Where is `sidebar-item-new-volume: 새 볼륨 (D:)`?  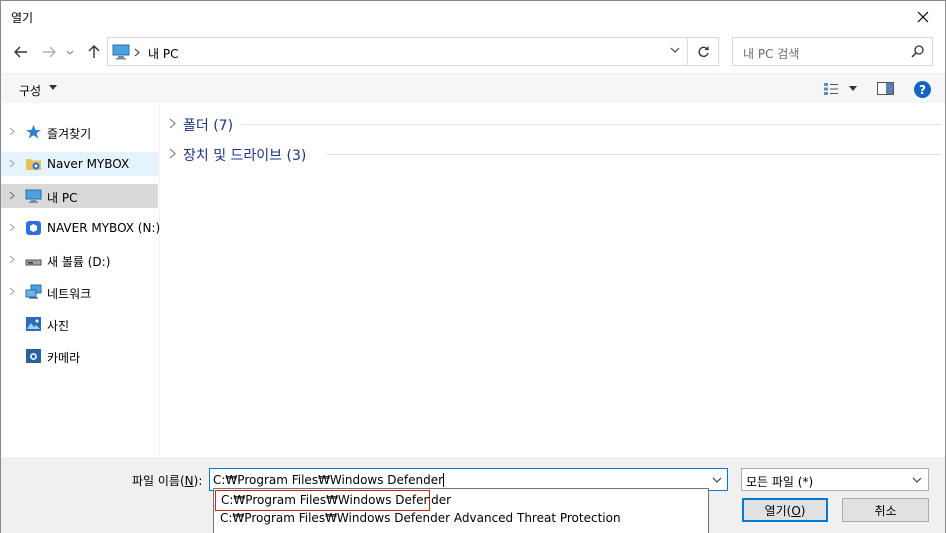 sidebar-item-new-volume: 새 볼륨 (D:) is located at coordinates (79, 260).